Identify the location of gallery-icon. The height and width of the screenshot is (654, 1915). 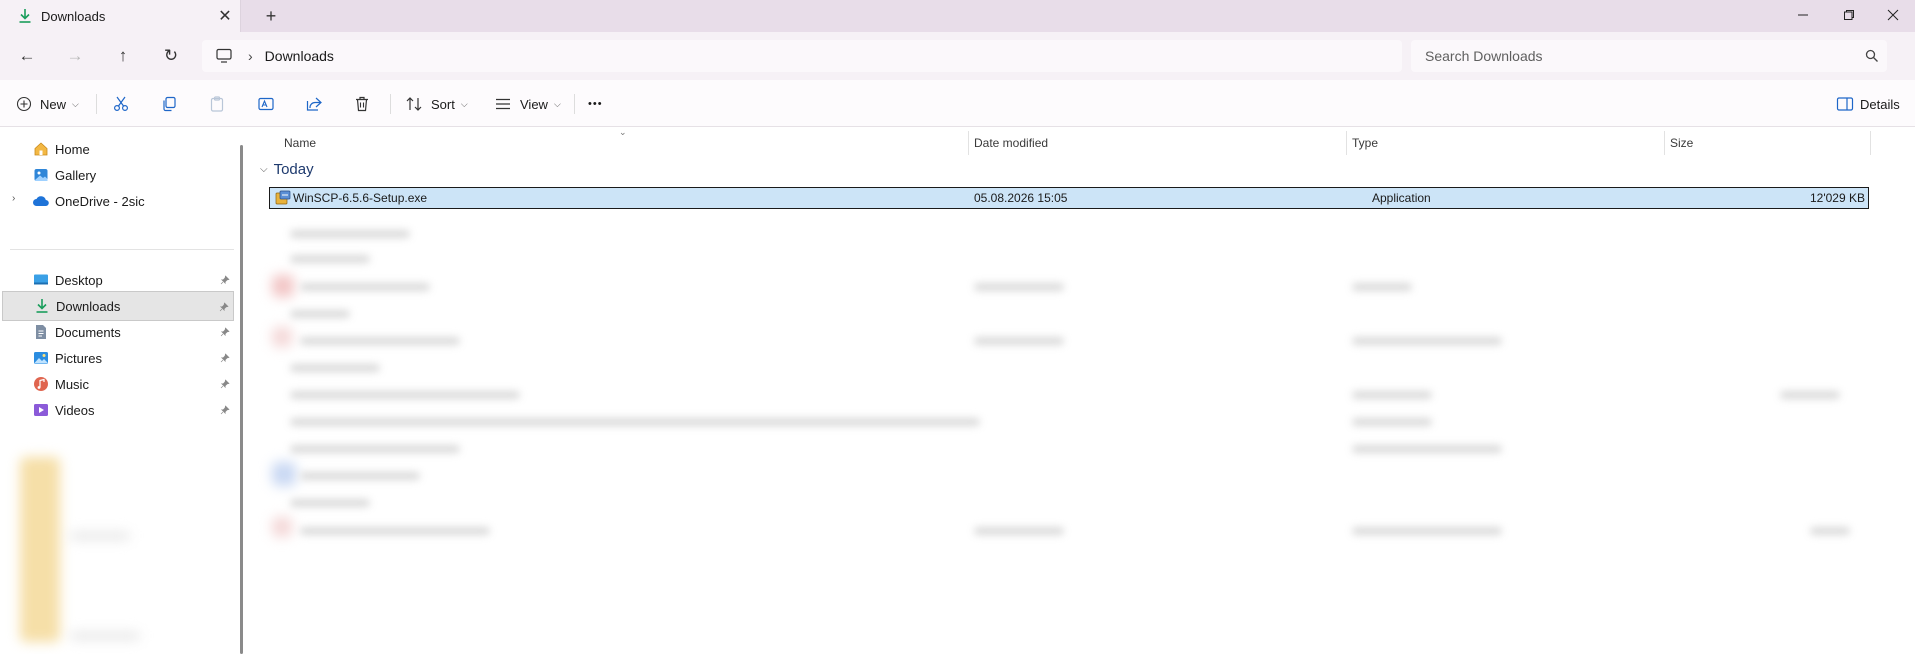
(41, 175).